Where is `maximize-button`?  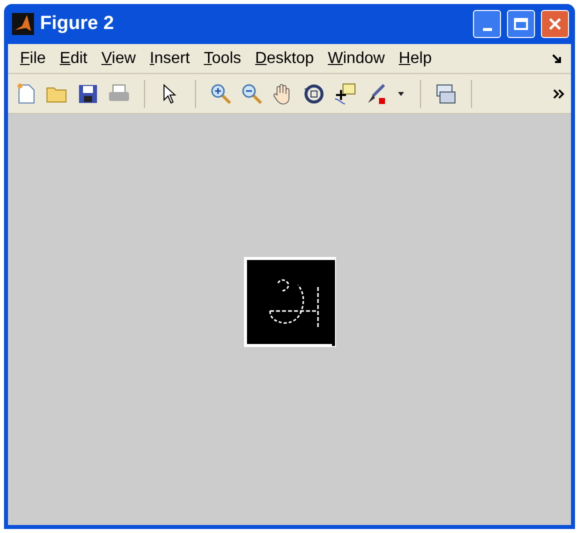
maximize-button is located at coordinates (521, 24).